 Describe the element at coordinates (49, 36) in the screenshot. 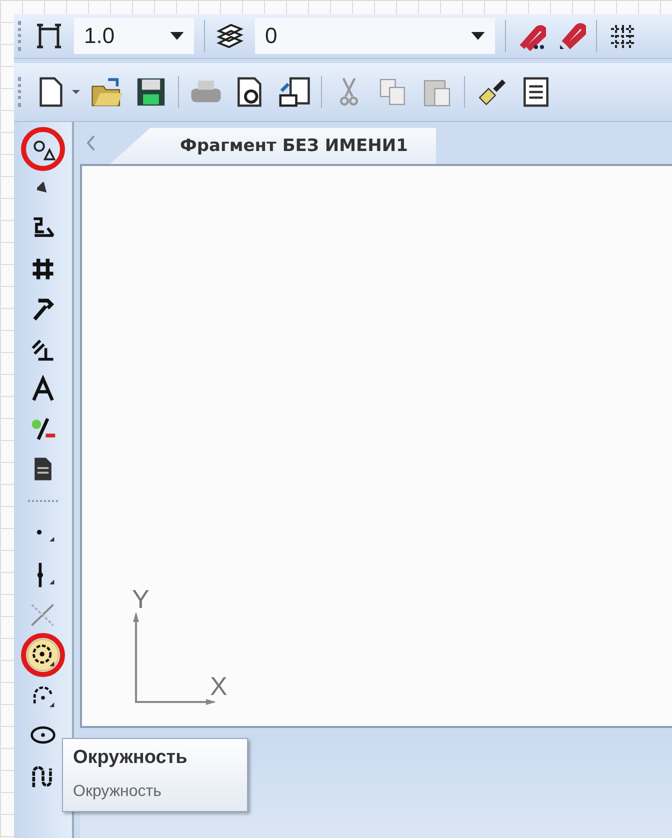

I see `line-scale-icon` at that location.